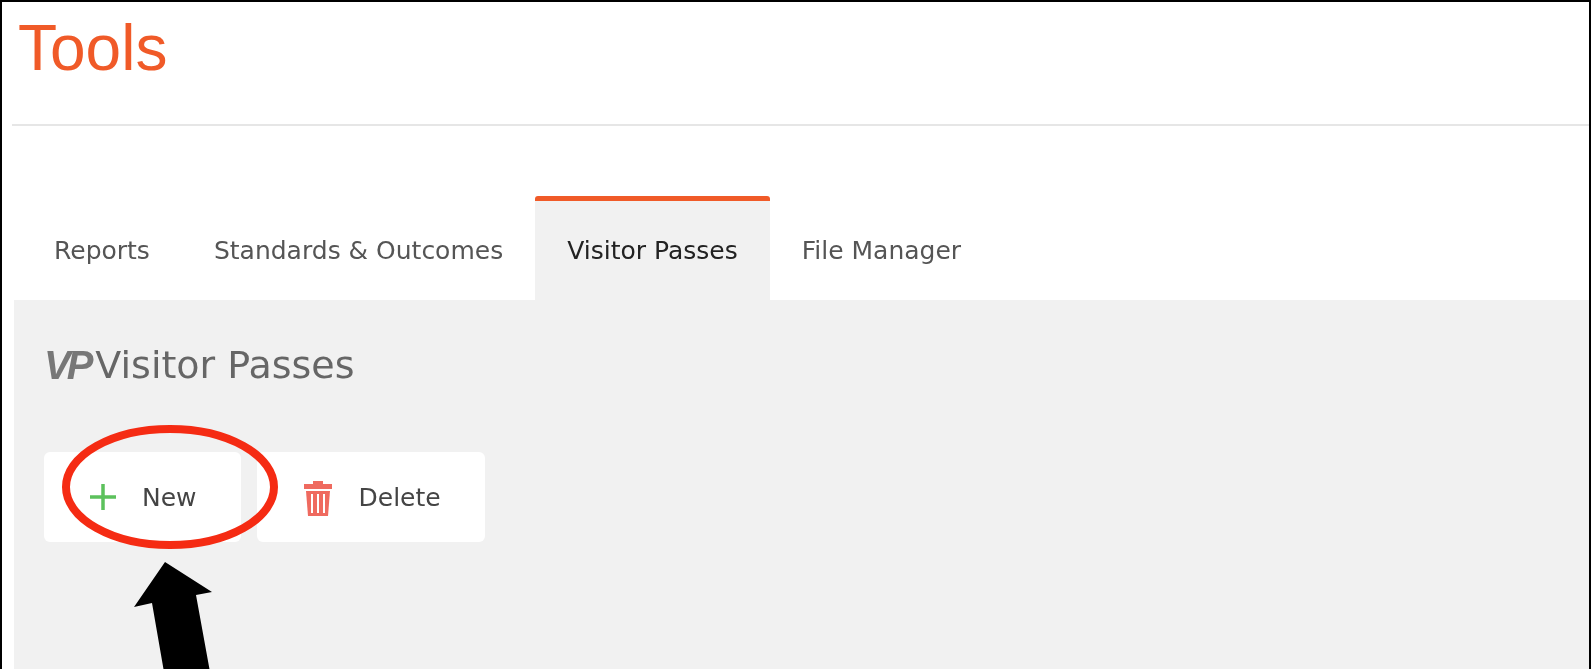 This screenshot has height=669, width=1591. What do you see at coordinates (370, 497) in the screenshot?
I see `delete-button: Delete` at bounding box center [370, 497].